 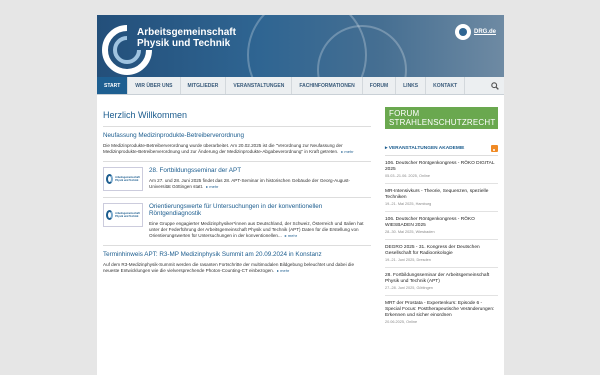 What do you see at coordinates (442, 122) in the screenshot?
I see `forum-banner-line2: STRAHLENSCHUTZRECHT` at bounding box center [442, 122].